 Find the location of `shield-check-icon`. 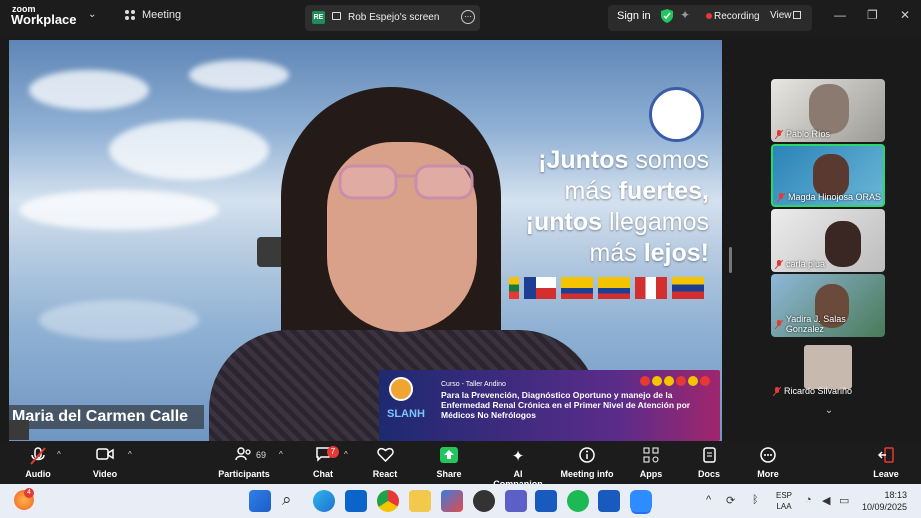

shield-check-icon is located at coordinates (667, 16).